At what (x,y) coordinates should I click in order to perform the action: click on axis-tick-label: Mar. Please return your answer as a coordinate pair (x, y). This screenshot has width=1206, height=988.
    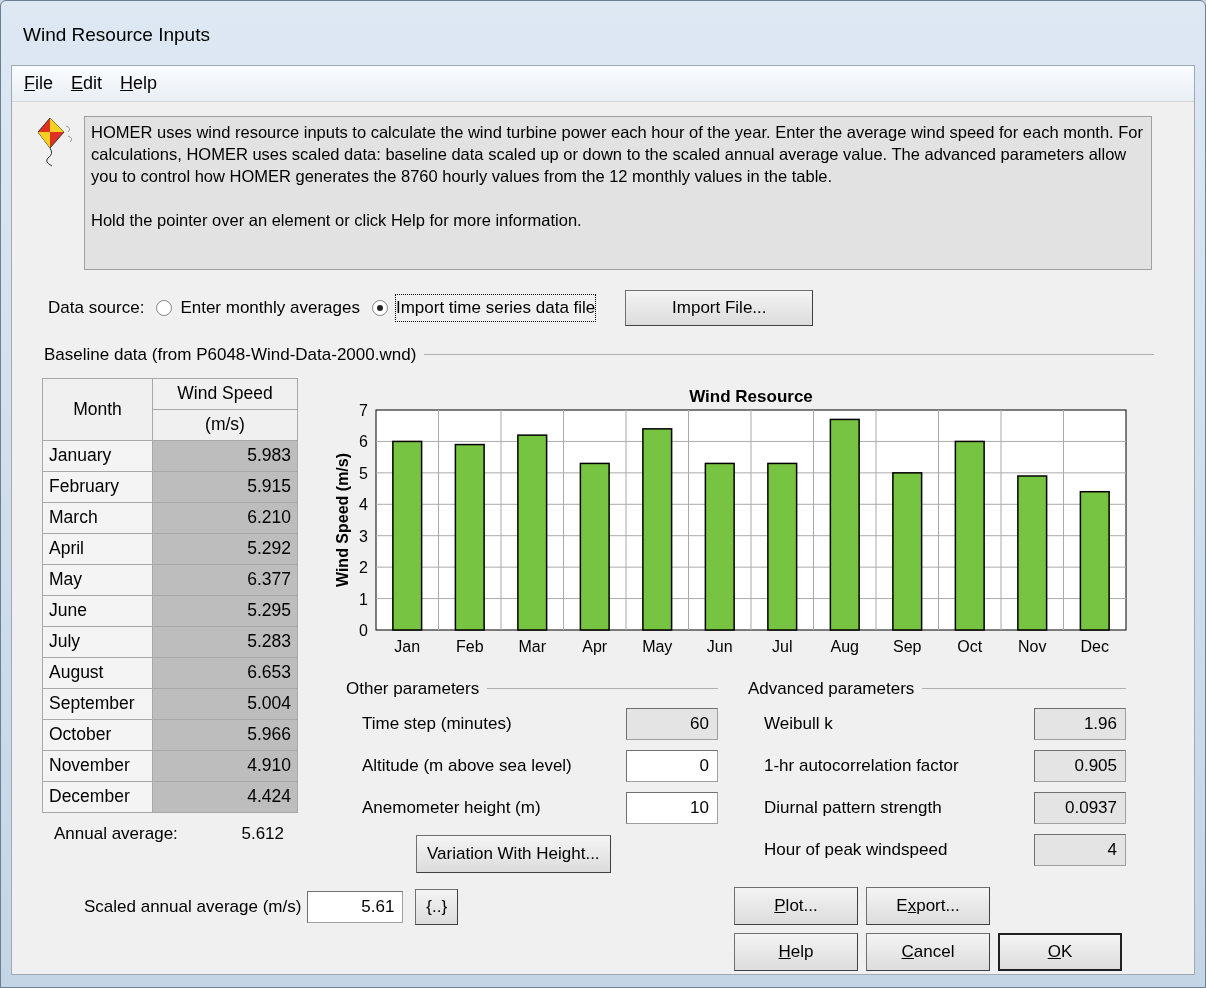
    Looking at the image, I should click on (532, 646).